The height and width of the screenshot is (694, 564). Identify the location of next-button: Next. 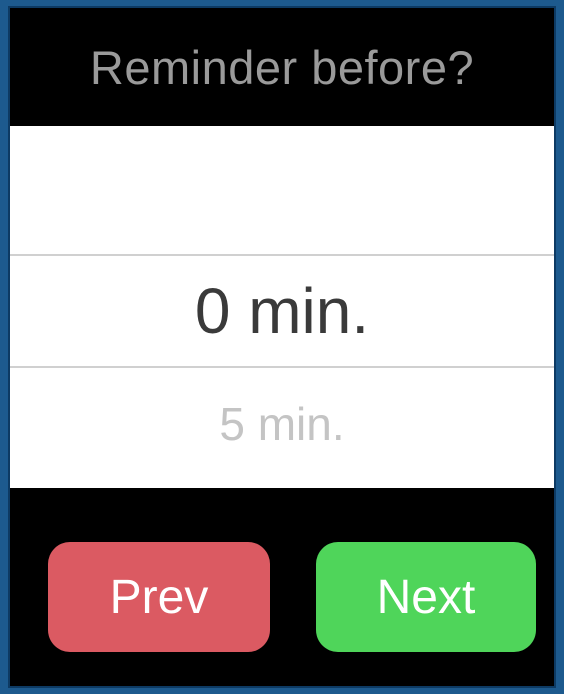
(426, 597).